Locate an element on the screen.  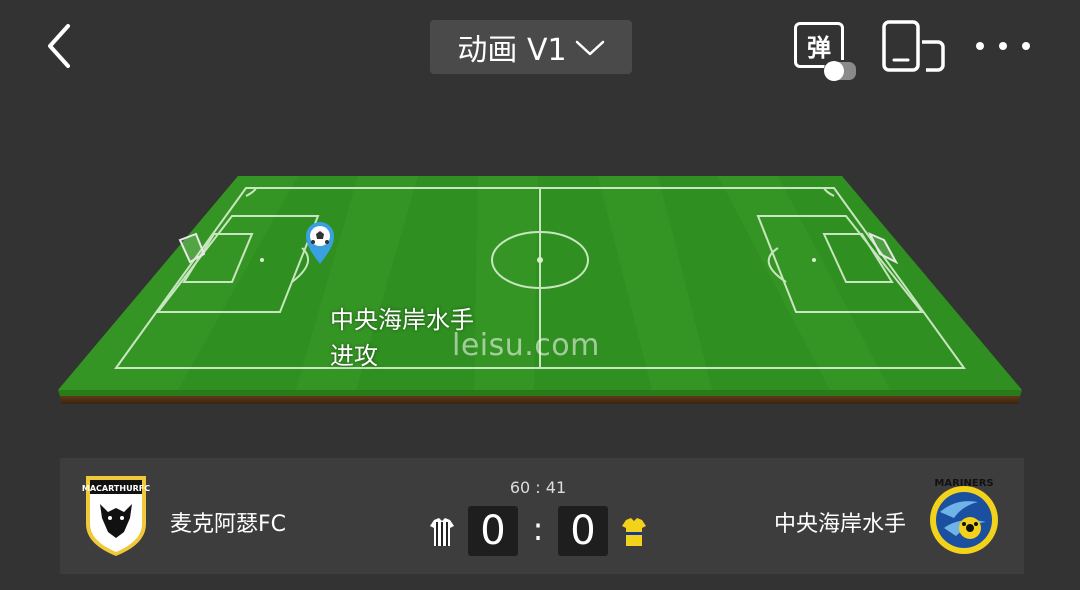
rotate-screen-button is located at coordinates (914, 48).